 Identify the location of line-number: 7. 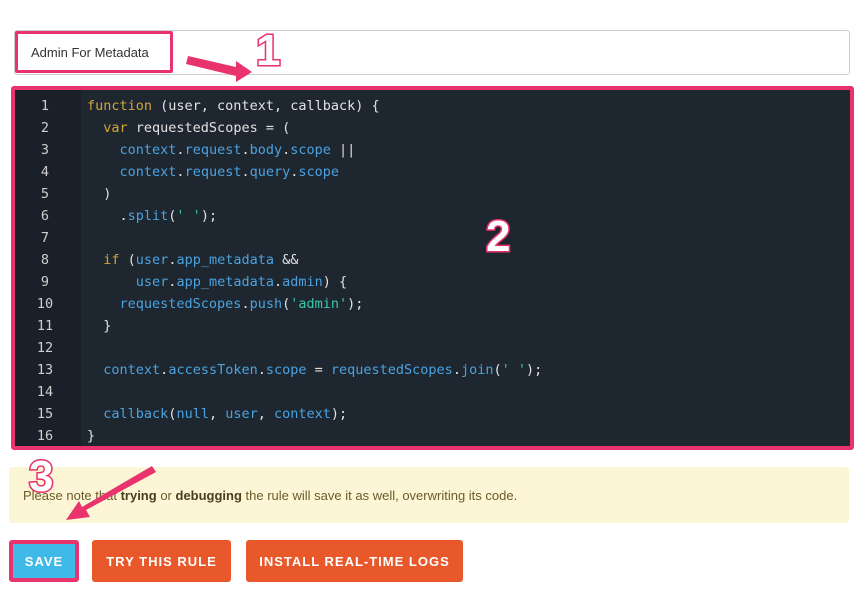
(45, 238).